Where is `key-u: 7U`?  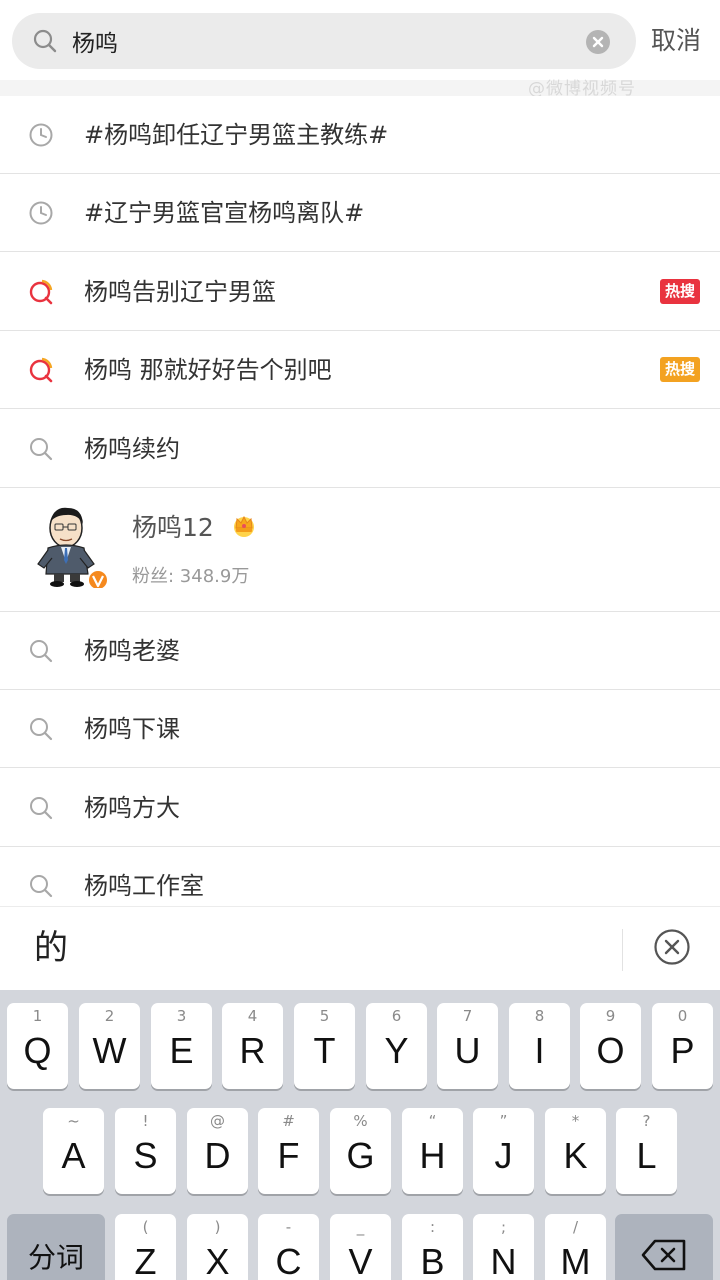 key-u: 7U is located at coordinates (467, 1046).